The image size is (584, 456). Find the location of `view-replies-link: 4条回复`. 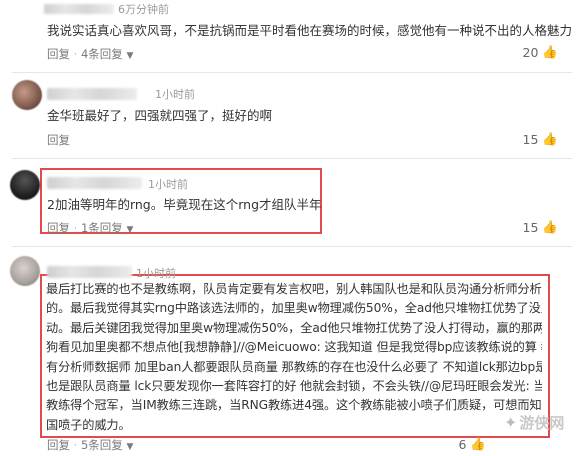

view-replies-link: 4条回复 is located at coordinates (102, 54).